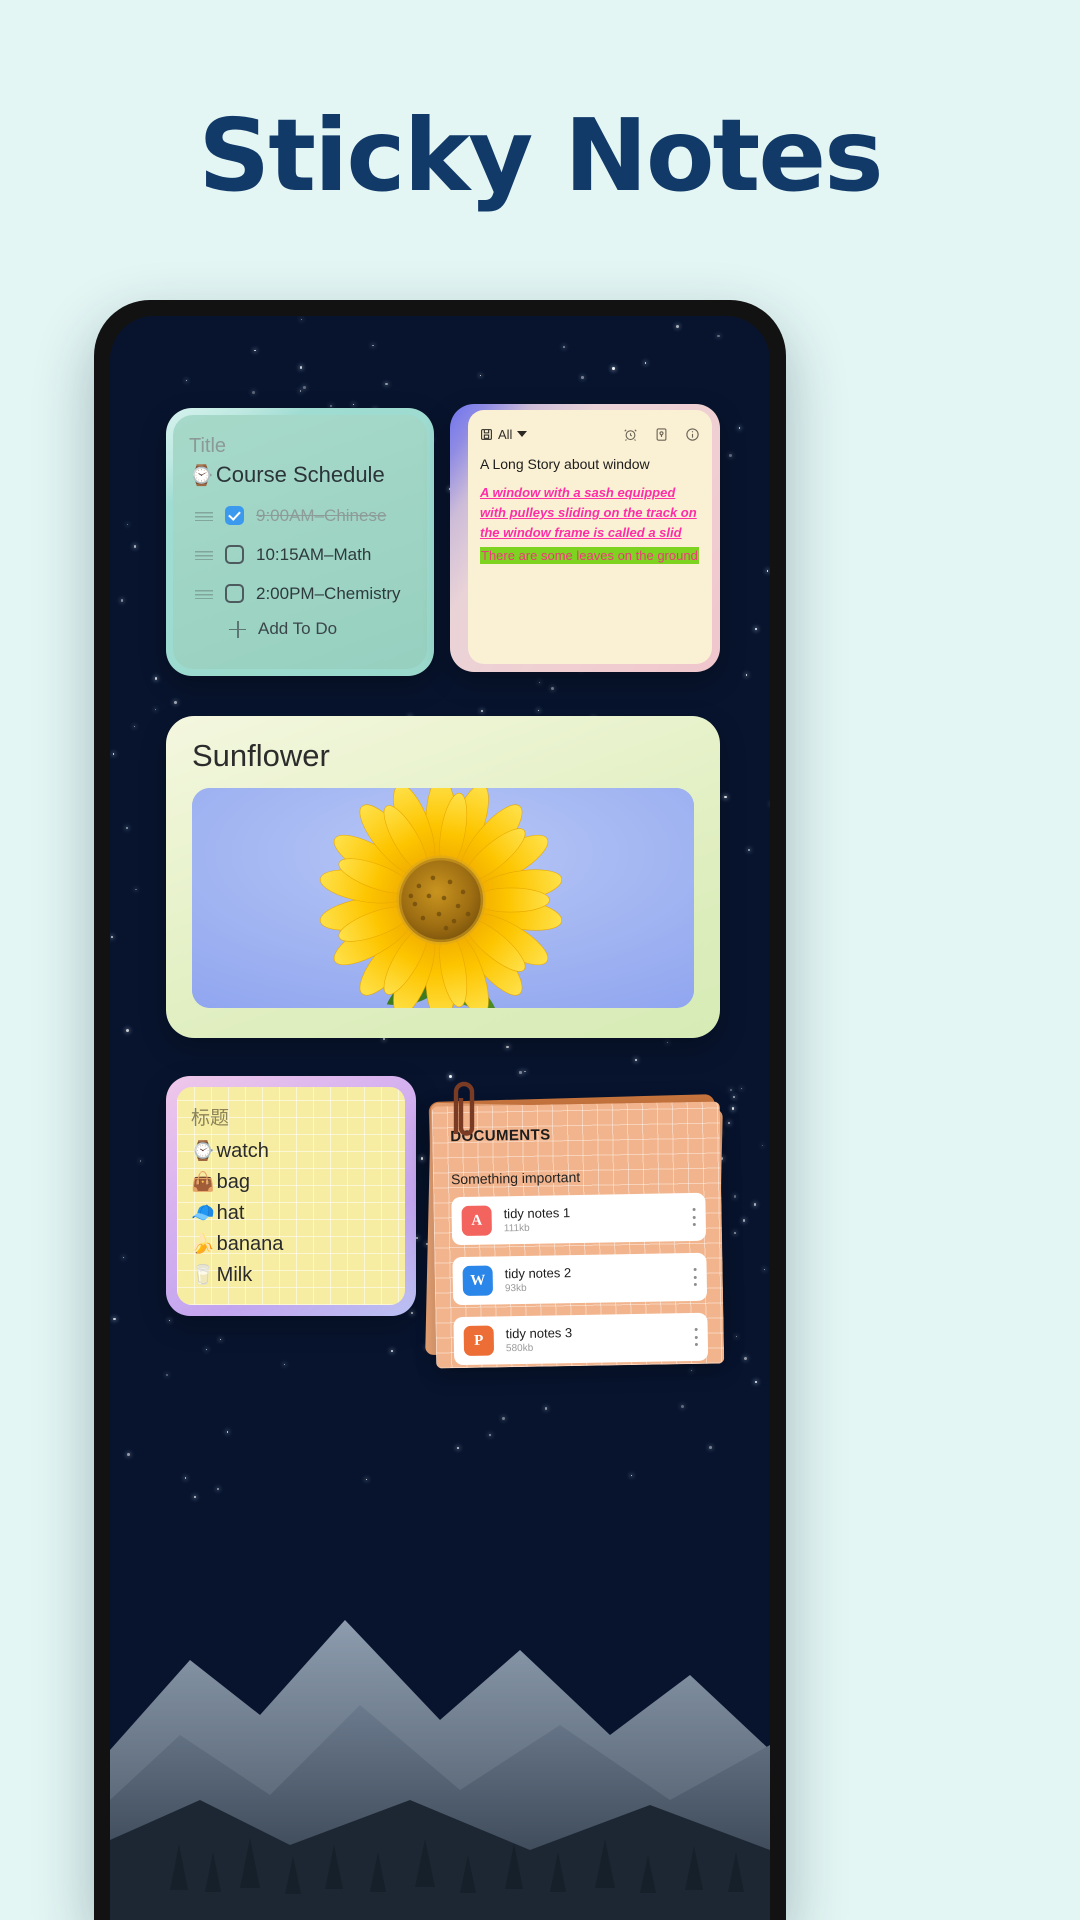  Describe the element at coordinates (515, 1178) in the screenshot. I see `documents-subtitle: Something important` at that location.